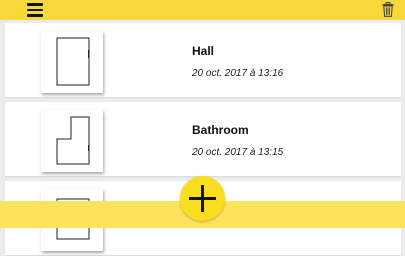 Image resolution: width=405 pixels, height=256 pixels. What do you see at coordinates (220, 130) in the screenshot?
I see `plan-title: Bathroom` at bounding box center [220, 130].